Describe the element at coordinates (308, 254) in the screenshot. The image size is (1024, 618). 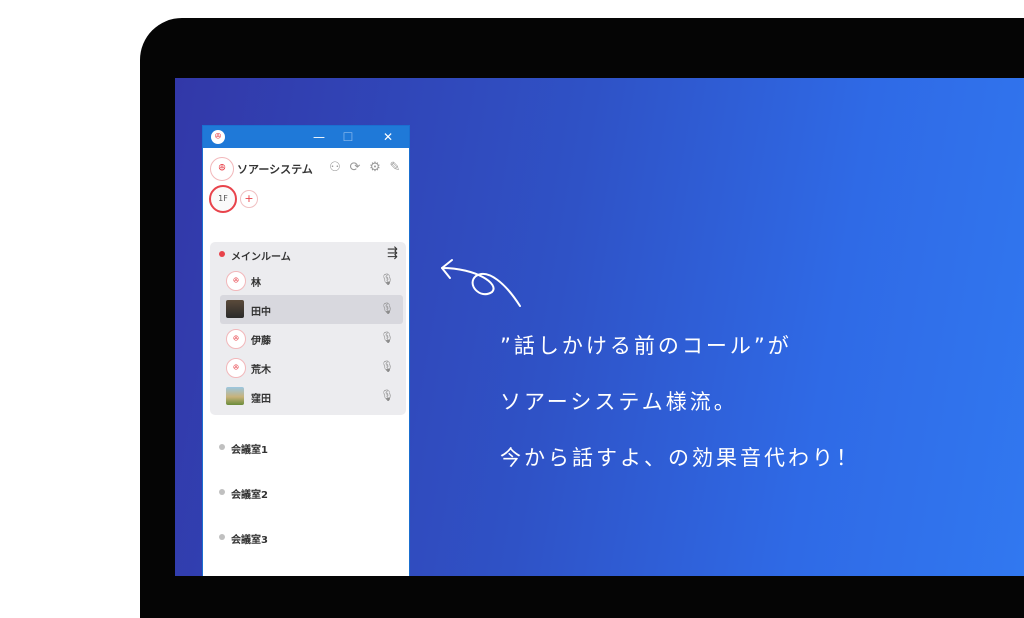
I see `room-header: メインルーム ⇶` at that location.